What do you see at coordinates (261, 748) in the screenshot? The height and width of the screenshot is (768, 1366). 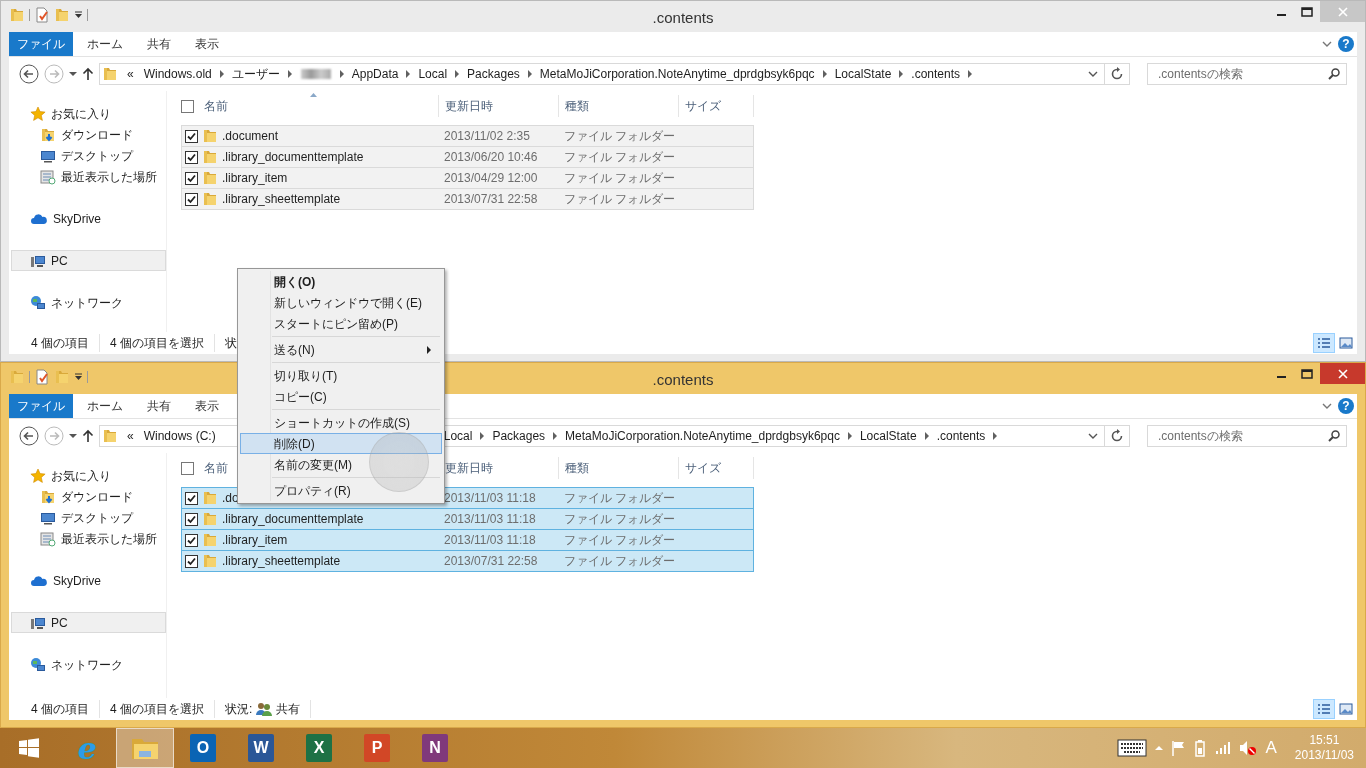 I see `taskbar-button: W` at bounding box center [261, 748].